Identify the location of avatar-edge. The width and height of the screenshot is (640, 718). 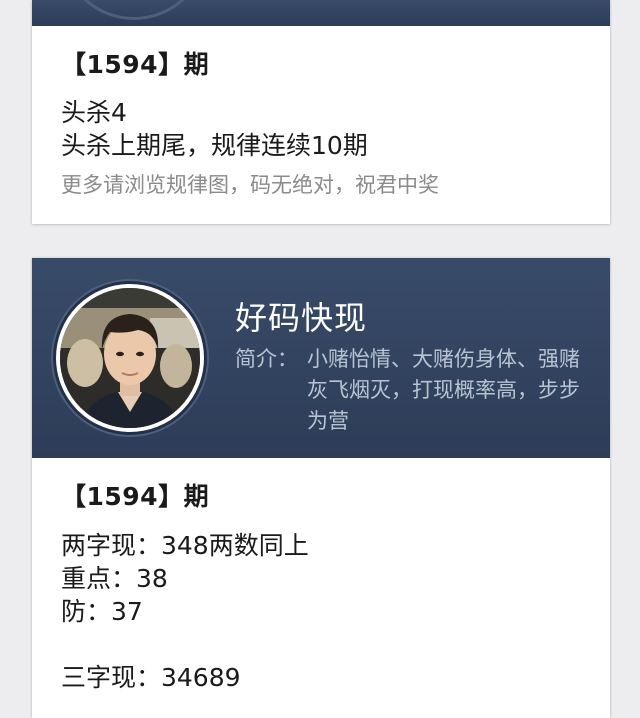
(134, 10).